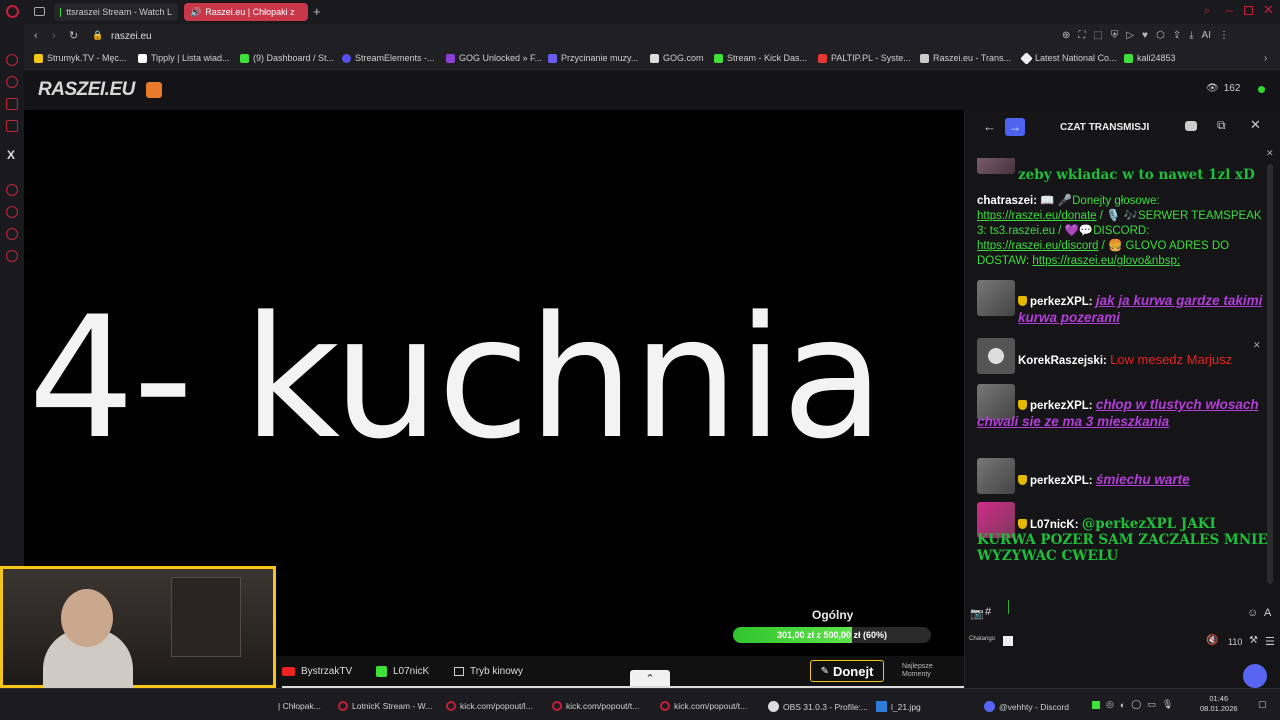  I want to click on popout-icon: ⧉, so click(1221, 125).